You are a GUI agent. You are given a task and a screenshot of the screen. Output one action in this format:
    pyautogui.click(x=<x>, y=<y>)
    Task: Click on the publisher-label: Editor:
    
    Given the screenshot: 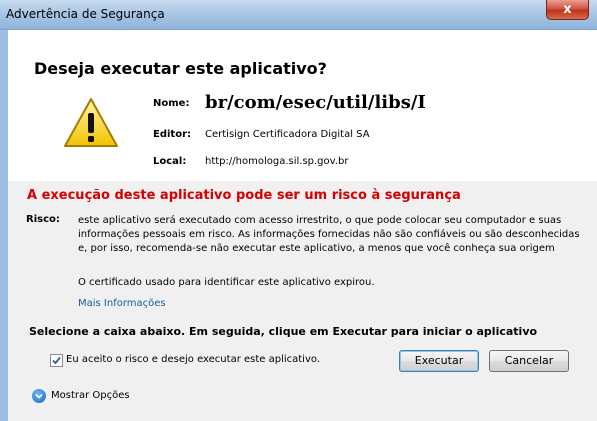 What is the action you would take?
    pyautogui.click(x=172, y=134)
    